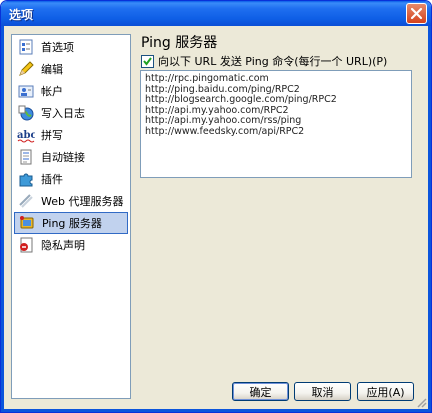  I want to click on apply-button: 应用(A), so click(385, 391).